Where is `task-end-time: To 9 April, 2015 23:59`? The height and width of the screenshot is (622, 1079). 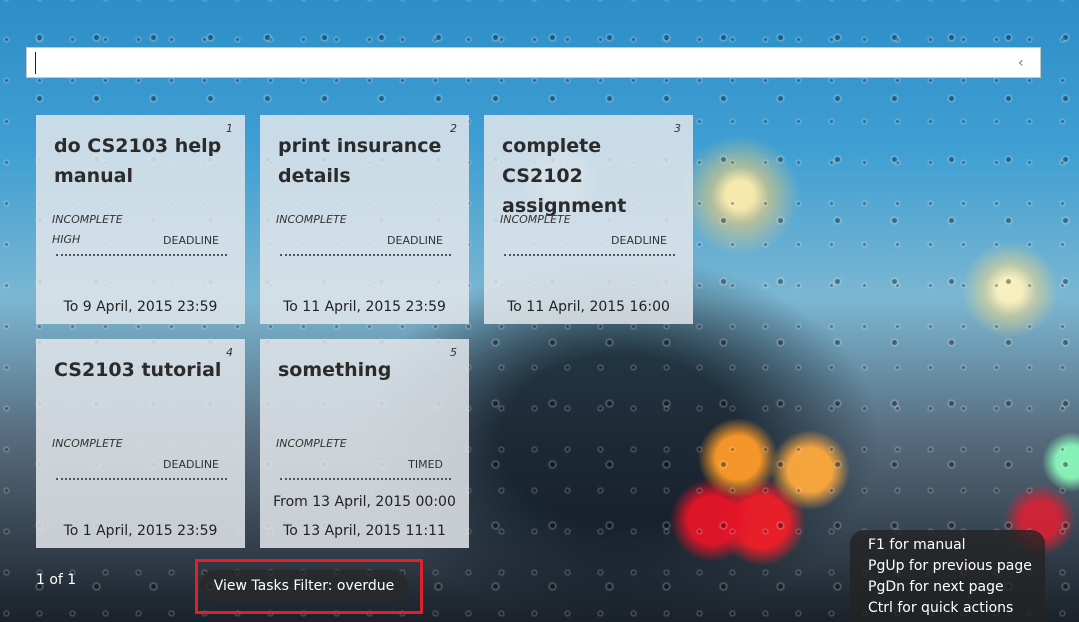 task-end-time: To 9 April, 2015 23:59 is located at coordinates (140, 307).